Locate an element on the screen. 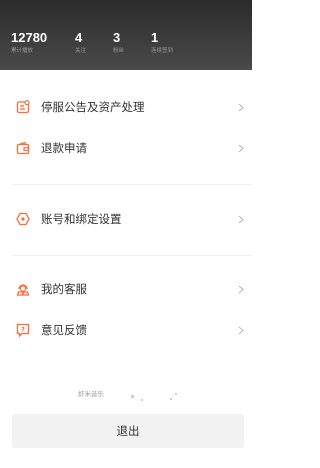 Image resolution: width=320 pixels, height=468 pixels. feedback-icon: ? is located at coordinates (23, 330).